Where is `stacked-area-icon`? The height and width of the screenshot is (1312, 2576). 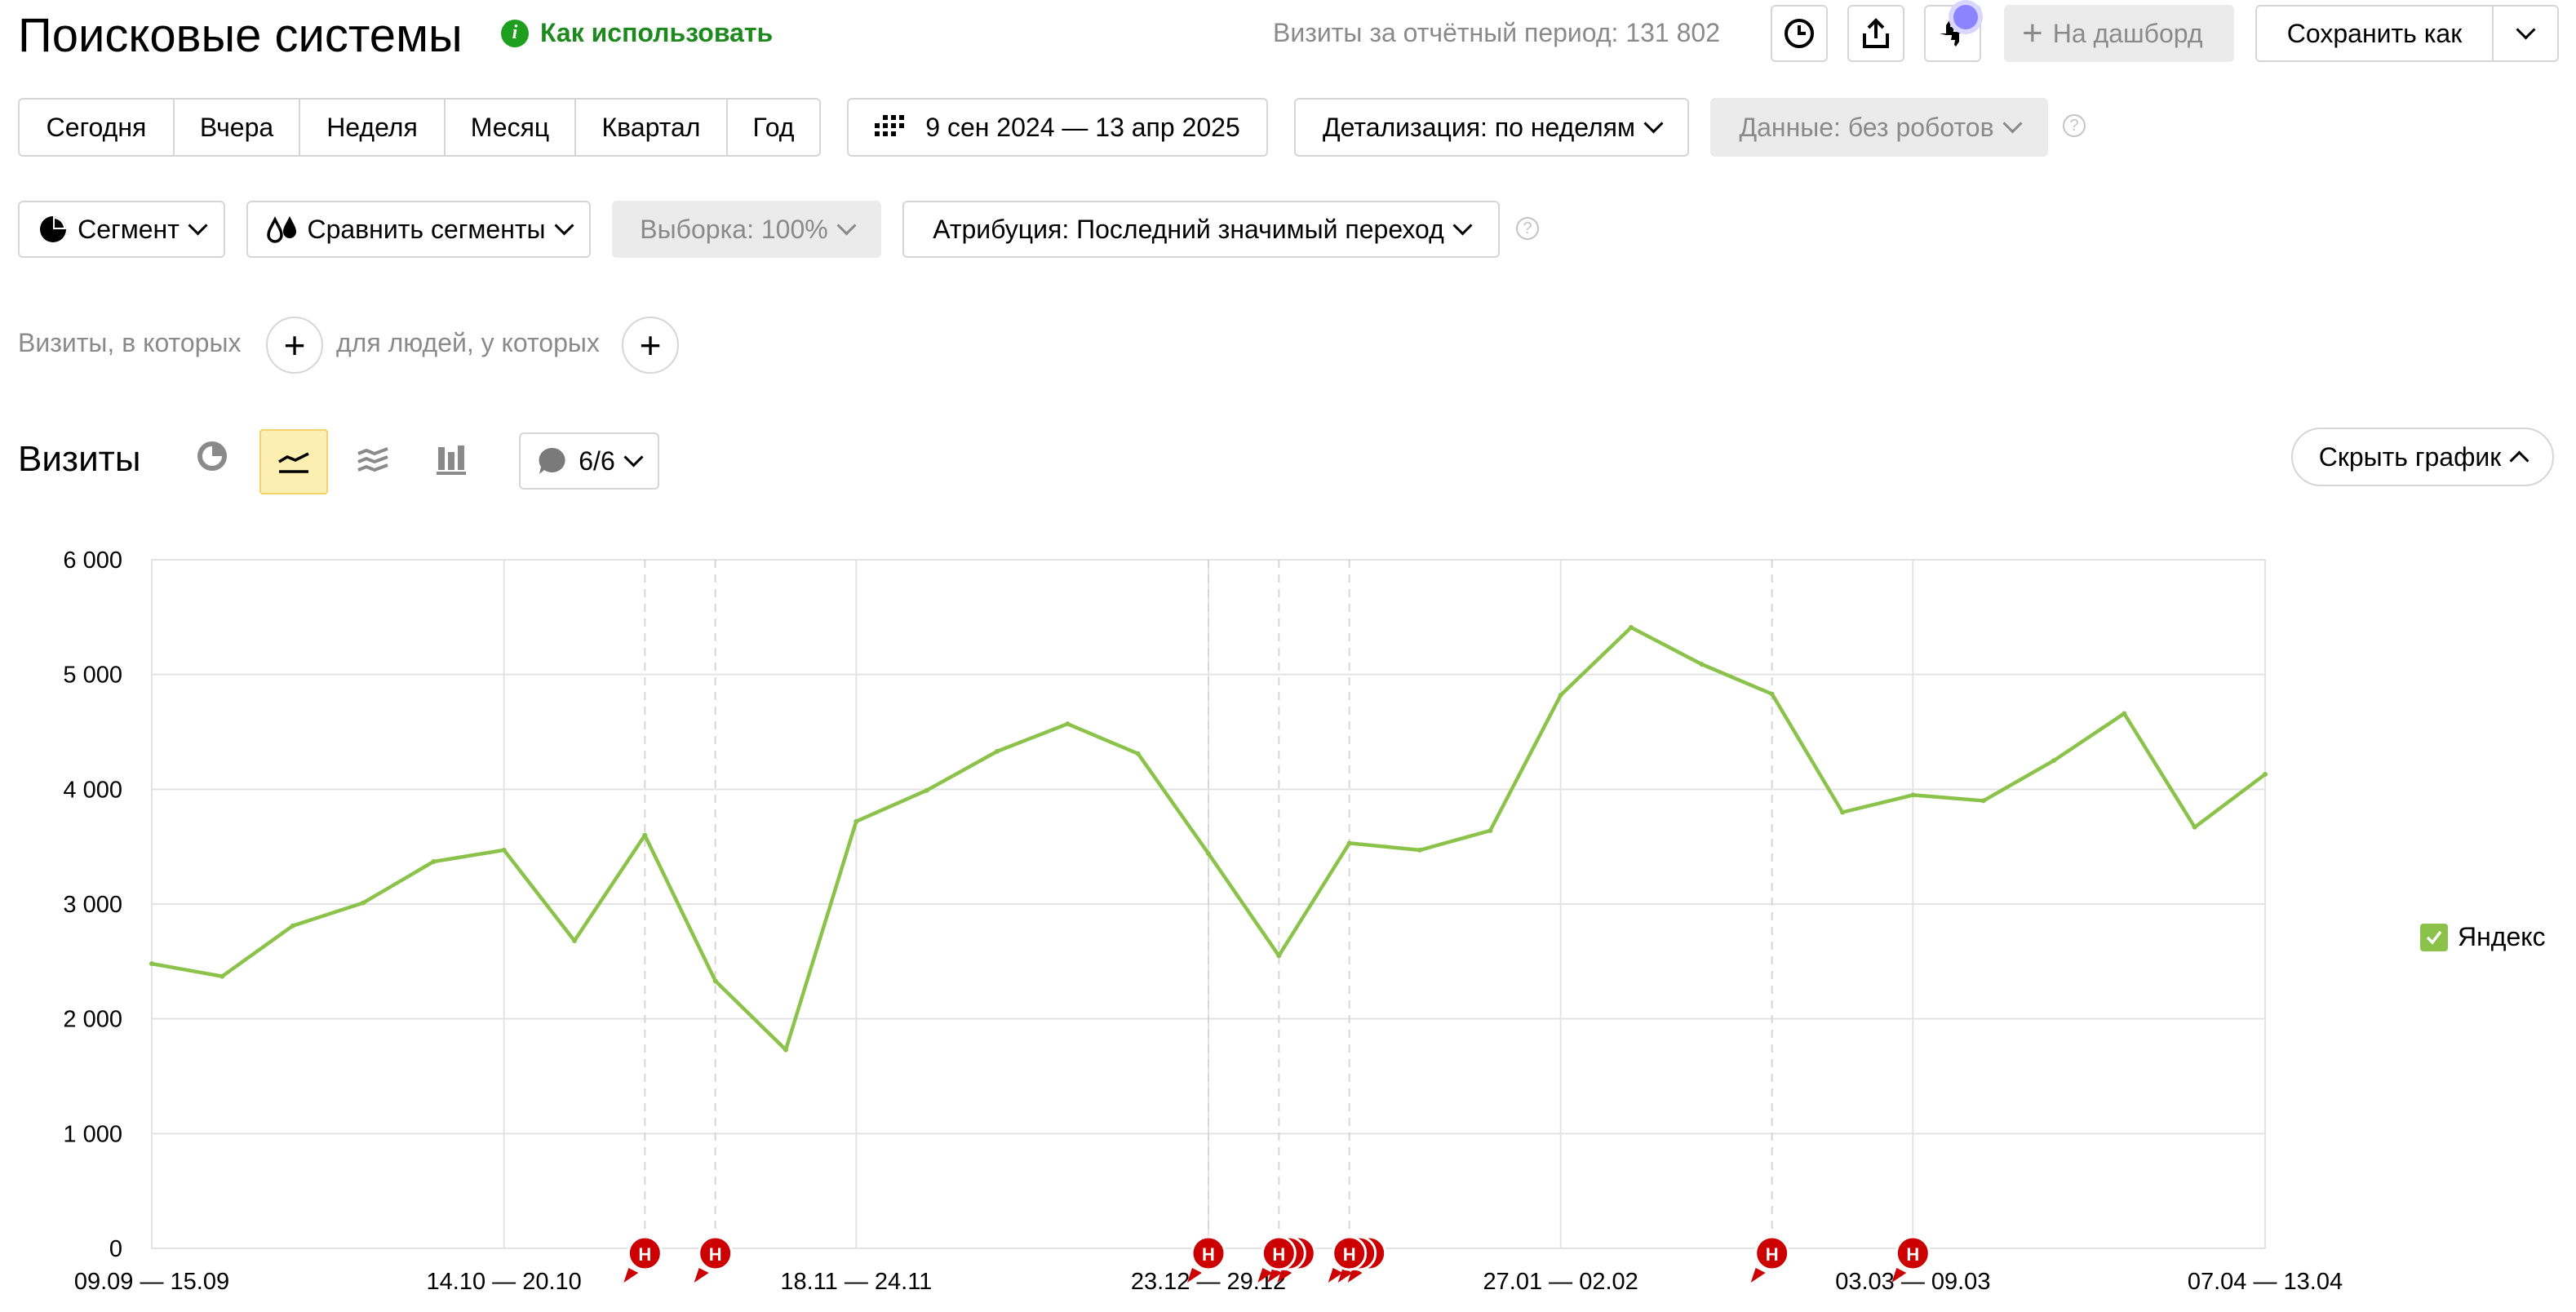 stacked-area-icon is located at coordinates (372, 459).